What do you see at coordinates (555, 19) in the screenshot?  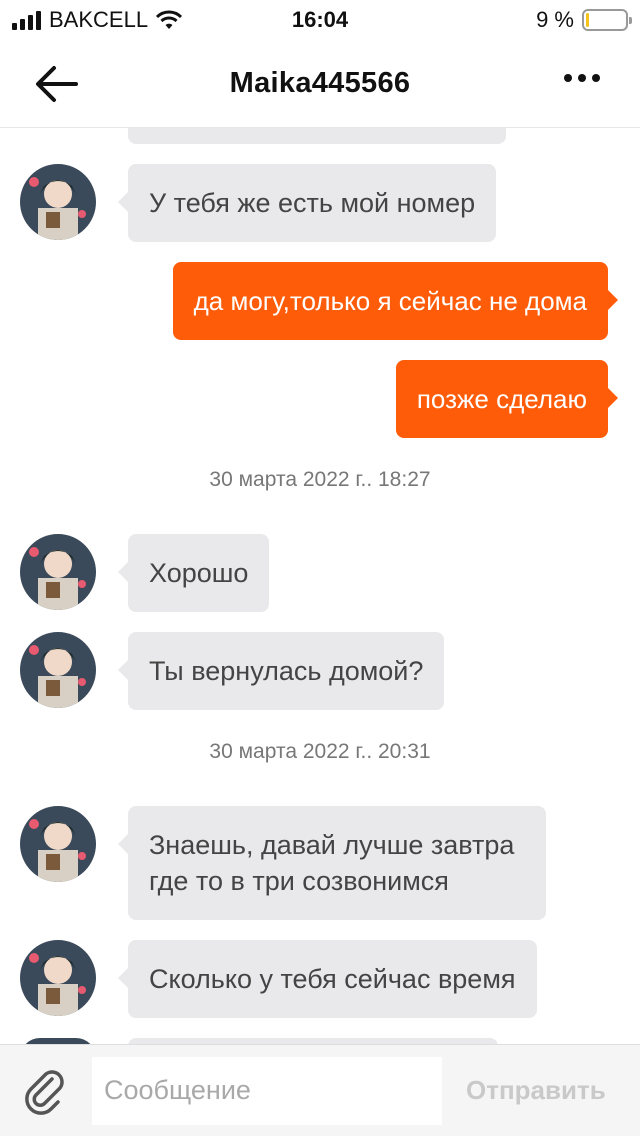 I see `battery-percent: 9 %` at bounding box center [555, 19].